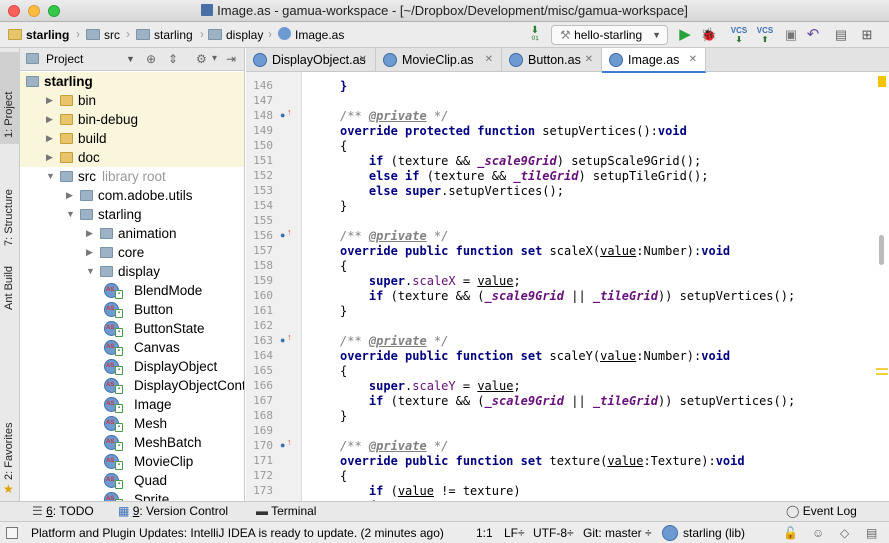 This screenshot has height=543, width=889. I want to click on line-number: 156, so click(259, 235).